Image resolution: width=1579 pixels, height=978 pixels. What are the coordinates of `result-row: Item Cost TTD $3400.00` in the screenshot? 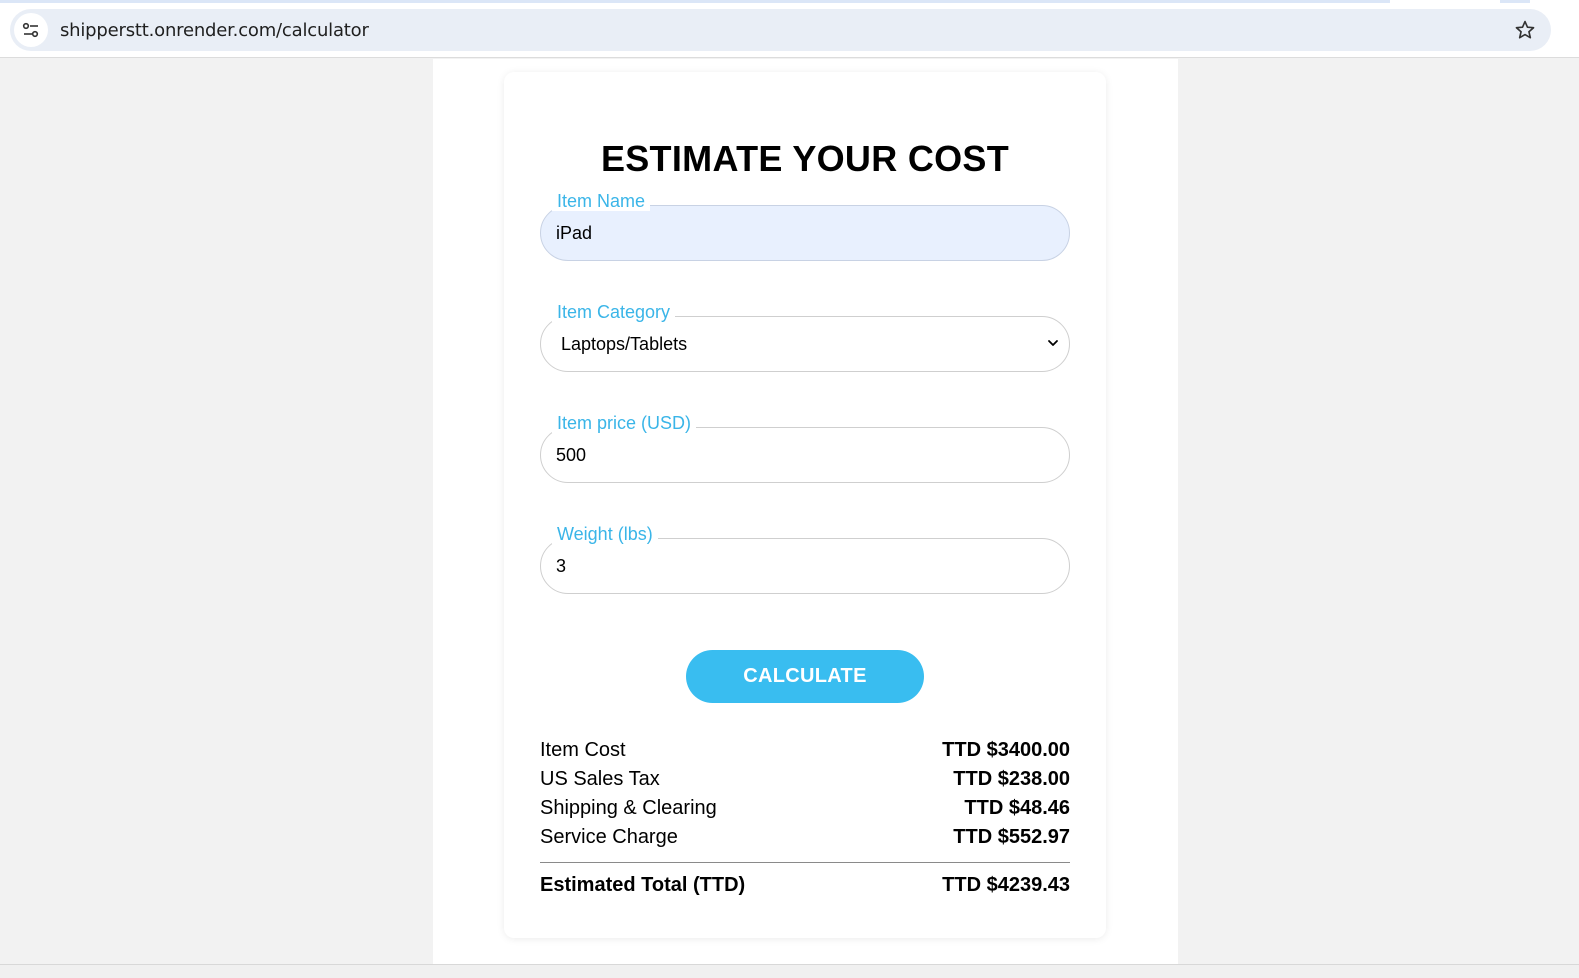 It's located at (805, 750).